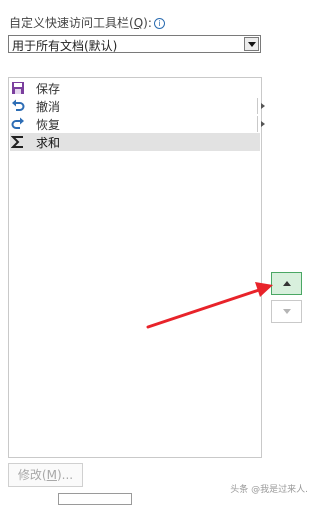 The image size is (320, 505). What do you see at coordinates (269, 490) in the screenshot?
I see `watermark: 头条 @我是过来人.` at bounding box center [269, 490].